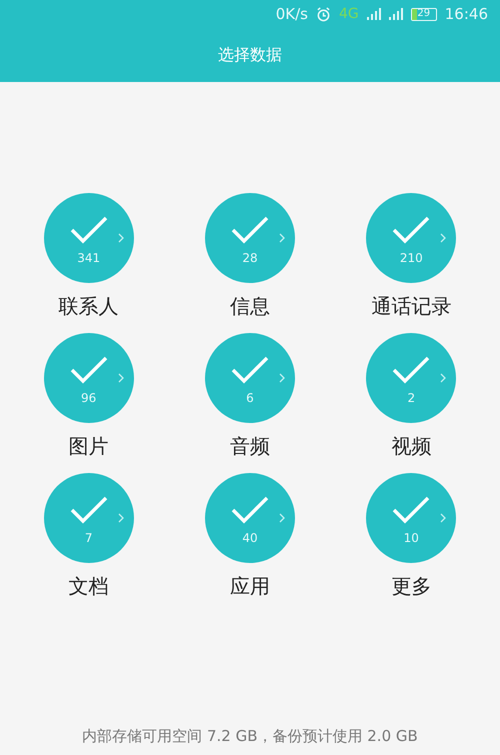 This screenshot has height=755, width=500. I want to click on data-category-button: 28, so click(249, 238).